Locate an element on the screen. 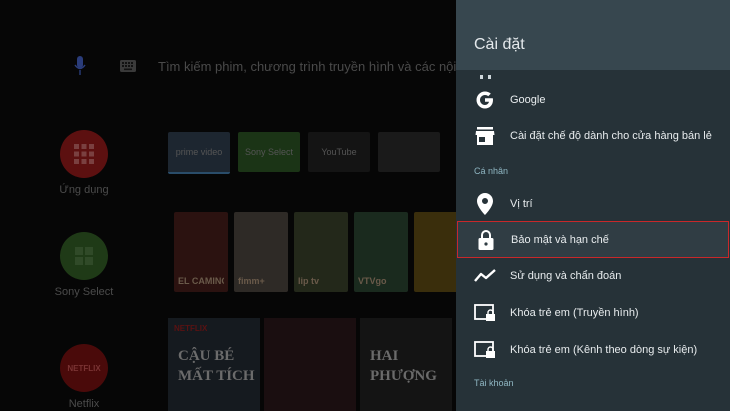 The width and height of the screenshot is (730, 411). settings-item-label: Bảo mật và hạn chế is located at coordinates (560, 239).